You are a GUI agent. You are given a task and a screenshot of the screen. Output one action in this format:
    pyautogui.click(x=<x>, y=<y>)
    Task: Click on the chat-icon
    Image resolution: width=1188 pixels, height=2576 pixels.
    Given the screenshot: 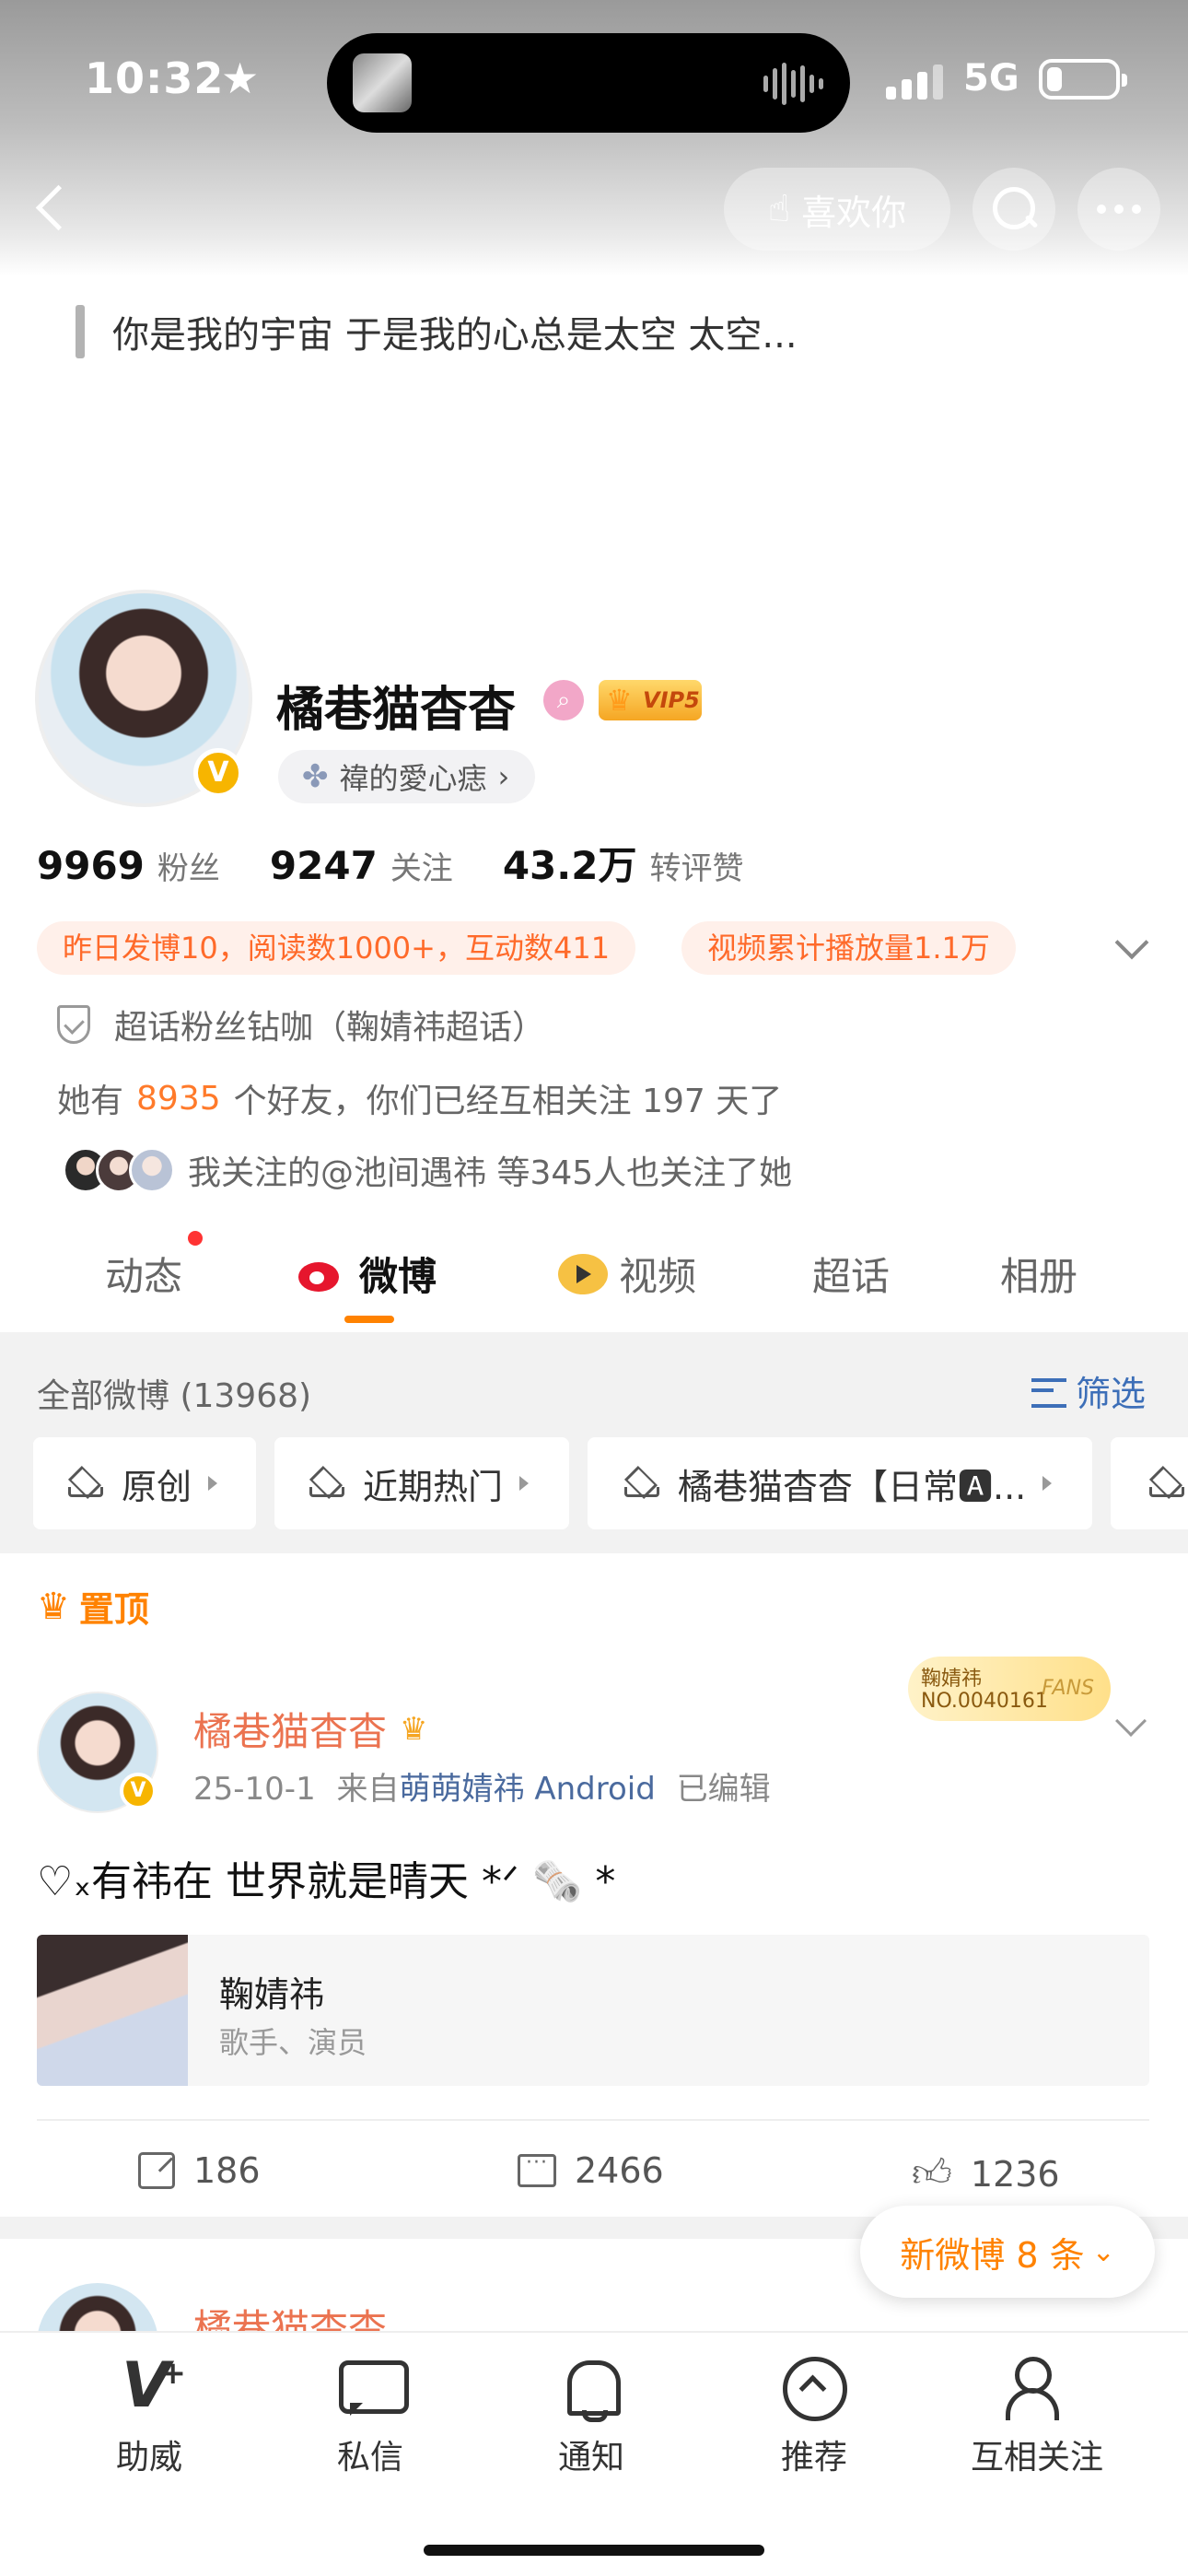 What is the action you would take?
    pyautogui.click(x=373, y=2388)
    